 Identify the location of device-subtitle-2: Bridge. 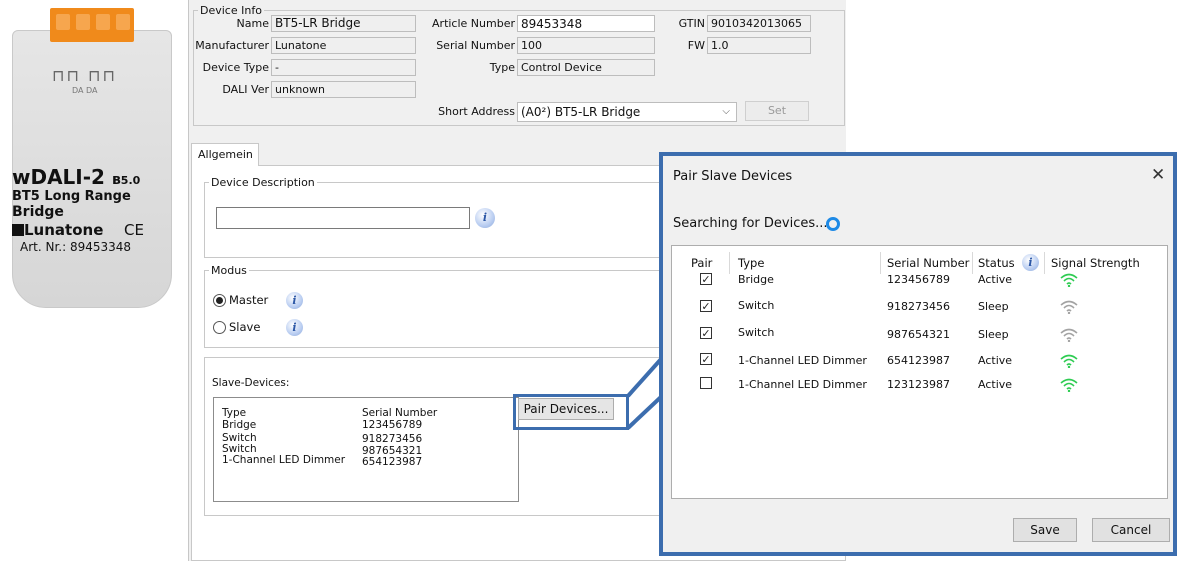
(38, 212).